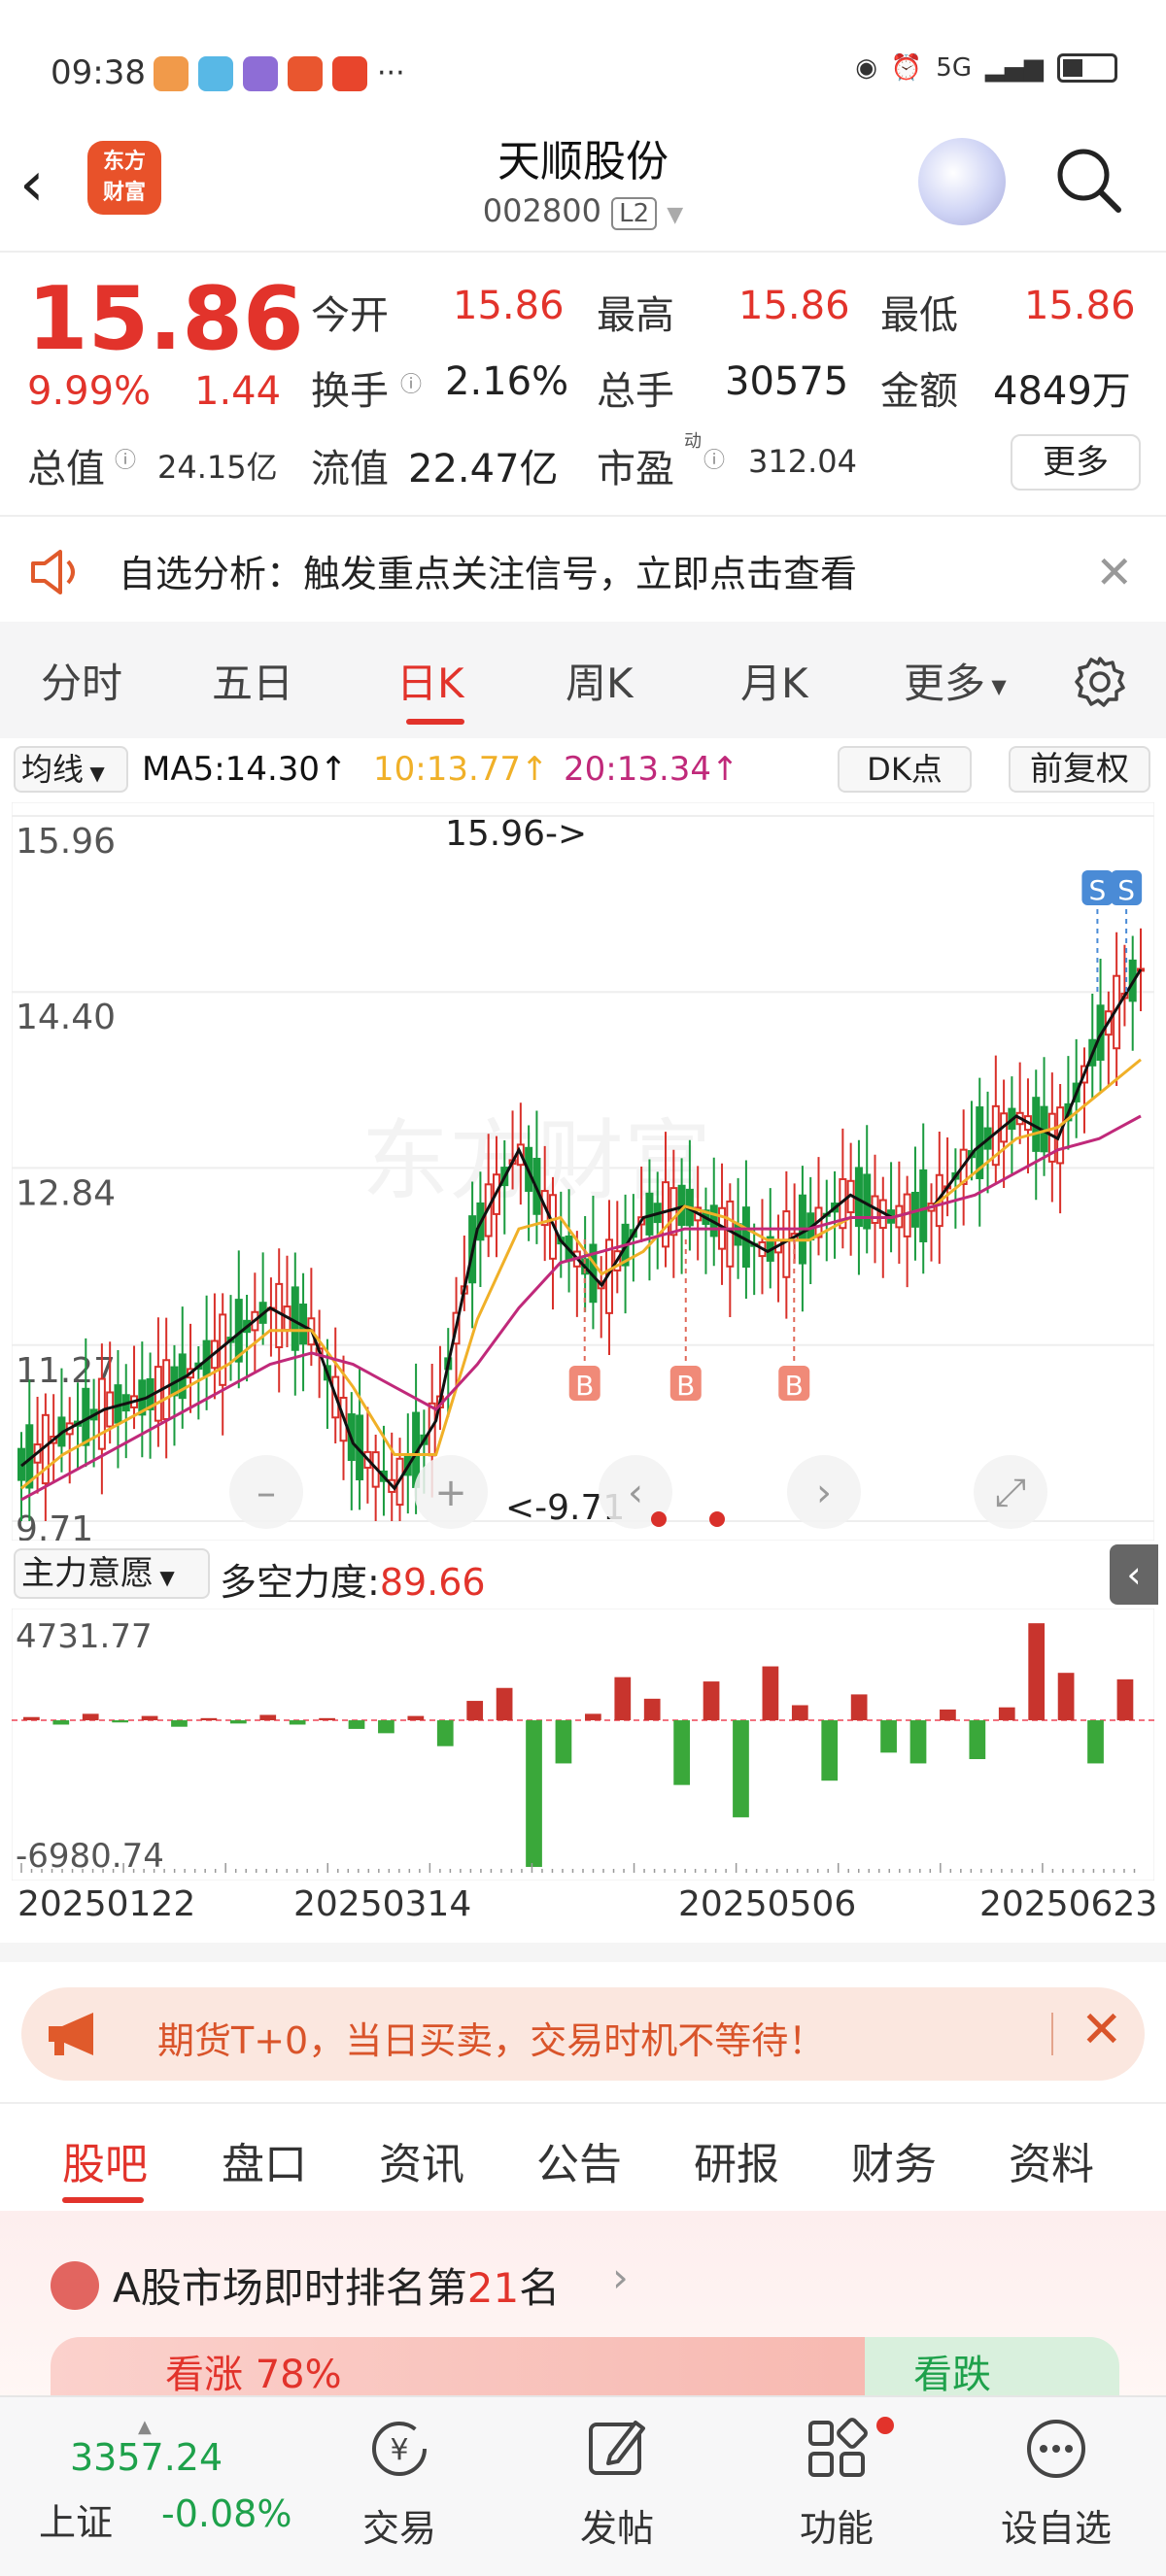 The height and width of the screenshot is (2576, 1166). Describe the element at coordinates (75, 2285) in the screenshot. I see `chart-bar-icon` at that location.